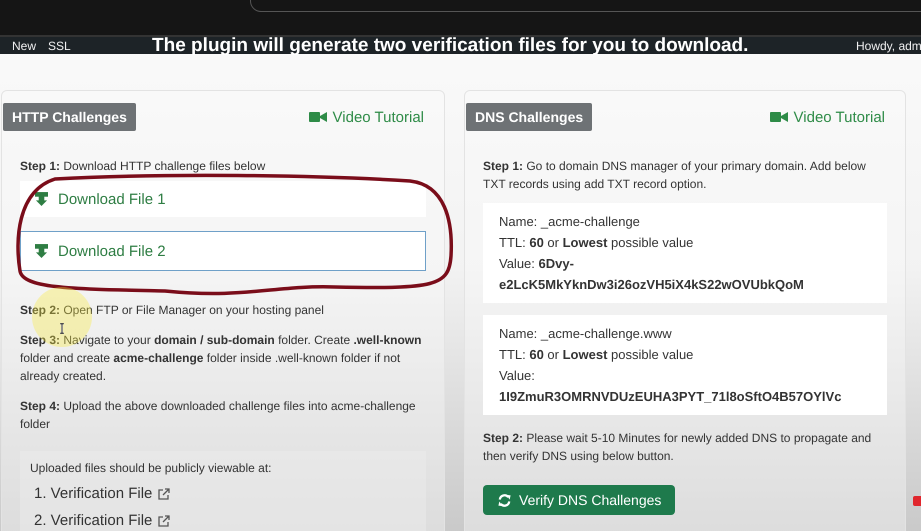 The height and width of the screenshot is (531, 921). What do you see at coordinates (888, 45) in the screenshot?
I see `greeting: Howdy, adm` at bounding box center [888, 45].